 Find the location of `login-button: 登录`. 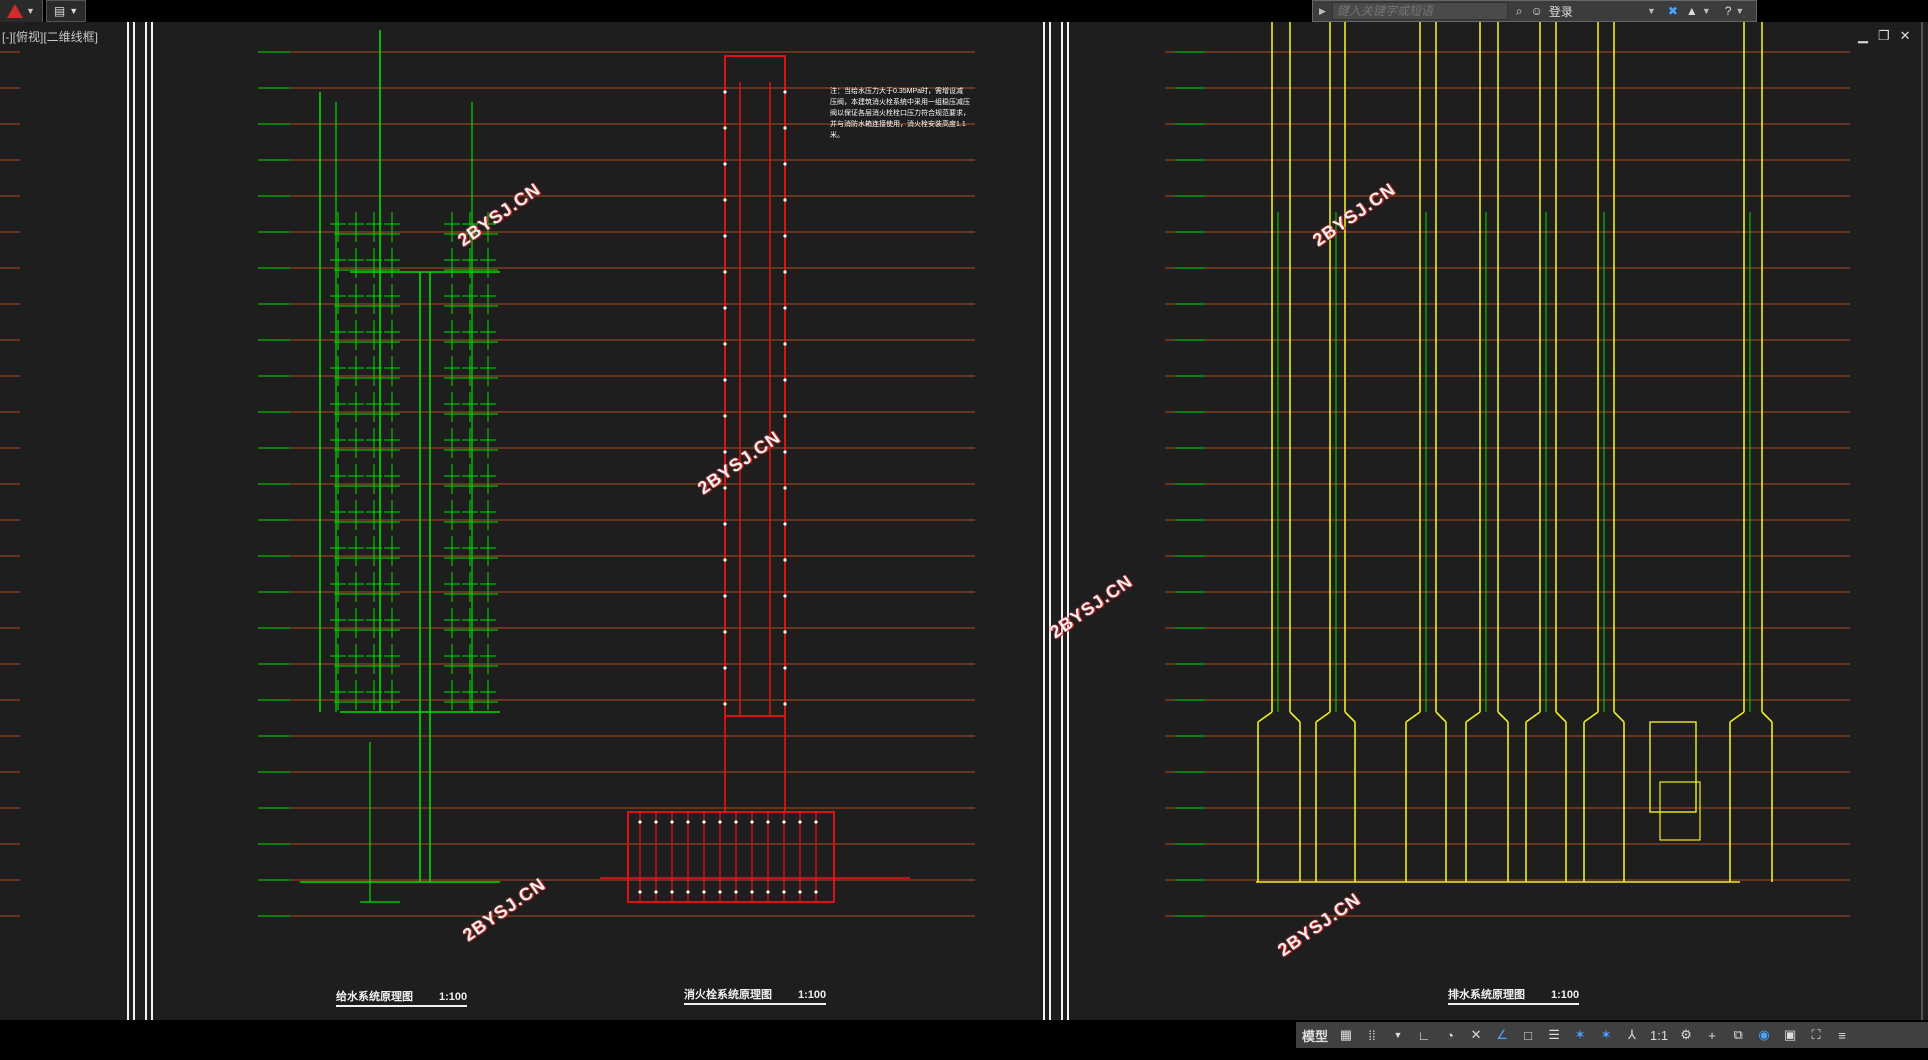

login-button: 登录 is located at coordinates (1561, 11).